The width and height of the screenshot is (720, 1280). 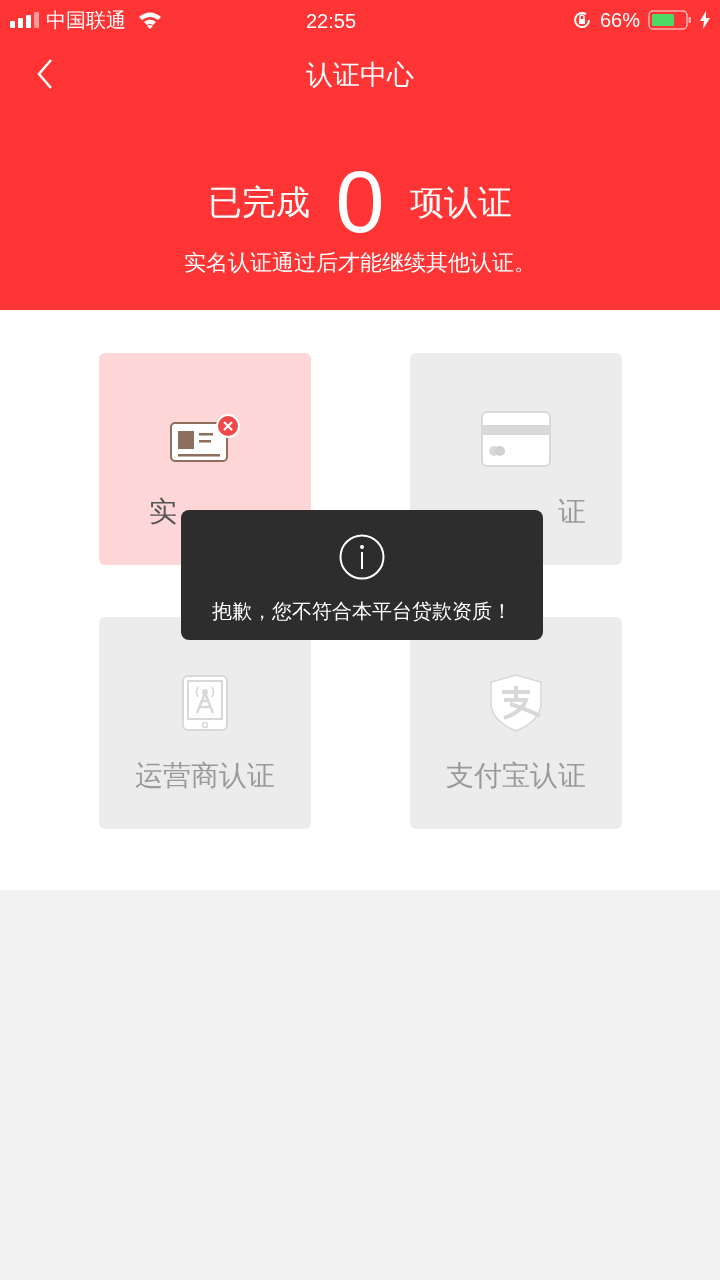 I want to click on clock-time: 22:55, so click(x=331, y=21).